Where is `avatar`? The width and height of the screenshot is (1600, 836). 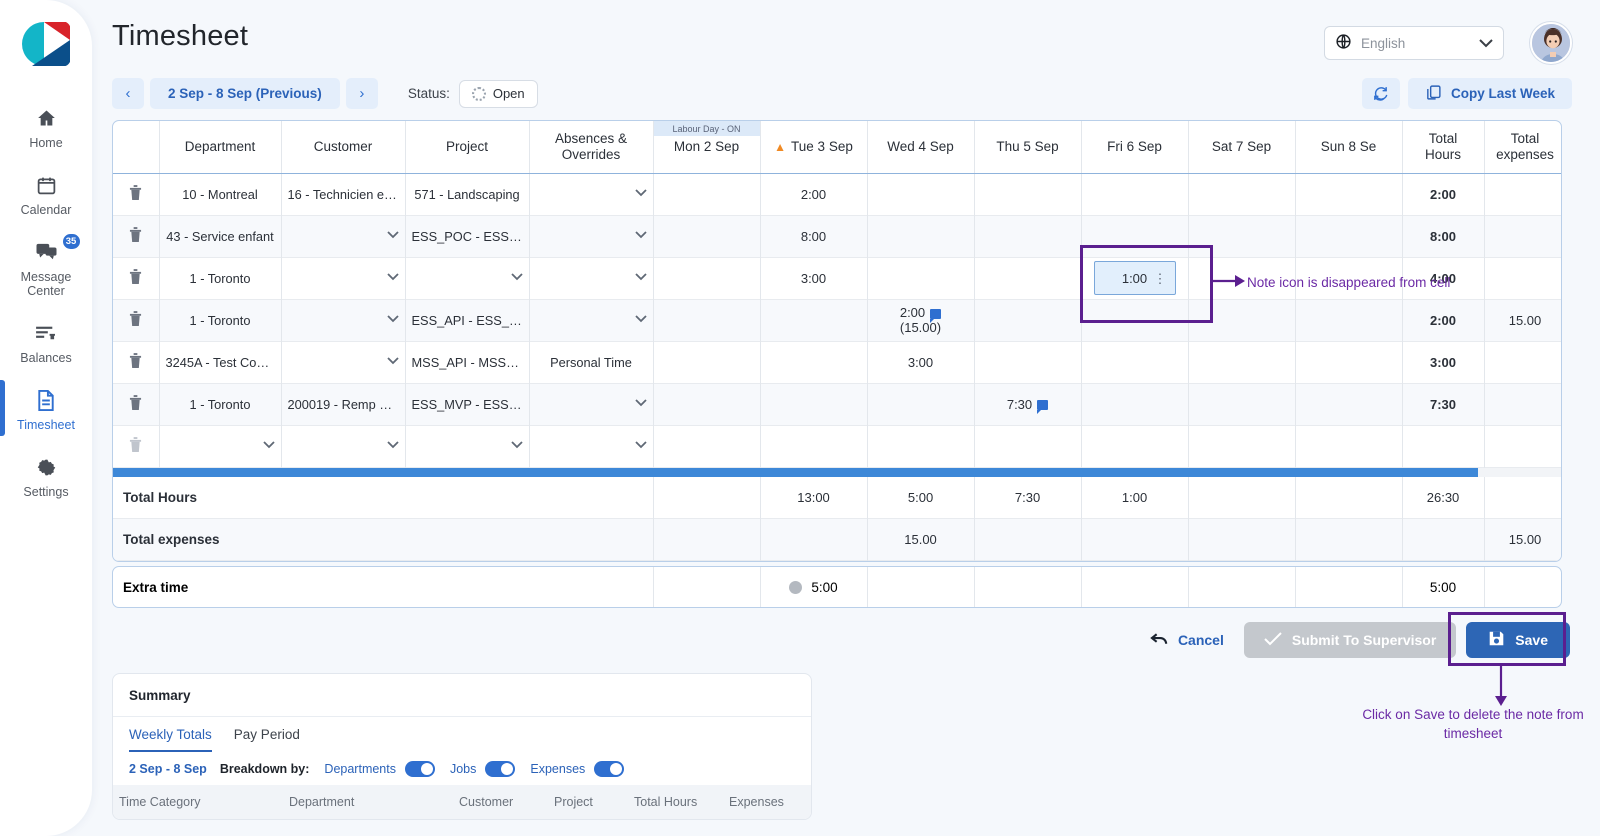
avatar is located at coordinates (1551, 43).